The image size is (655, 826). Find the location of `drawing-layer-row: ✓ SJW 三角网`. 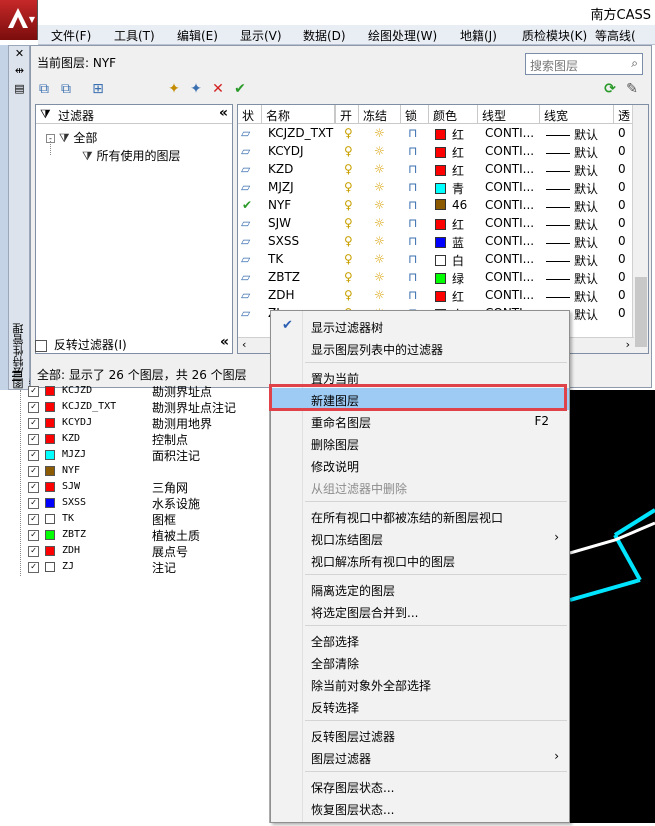

drawing-layer-row: ✓ SJW 三角网 is located at coordinates (135, 488).